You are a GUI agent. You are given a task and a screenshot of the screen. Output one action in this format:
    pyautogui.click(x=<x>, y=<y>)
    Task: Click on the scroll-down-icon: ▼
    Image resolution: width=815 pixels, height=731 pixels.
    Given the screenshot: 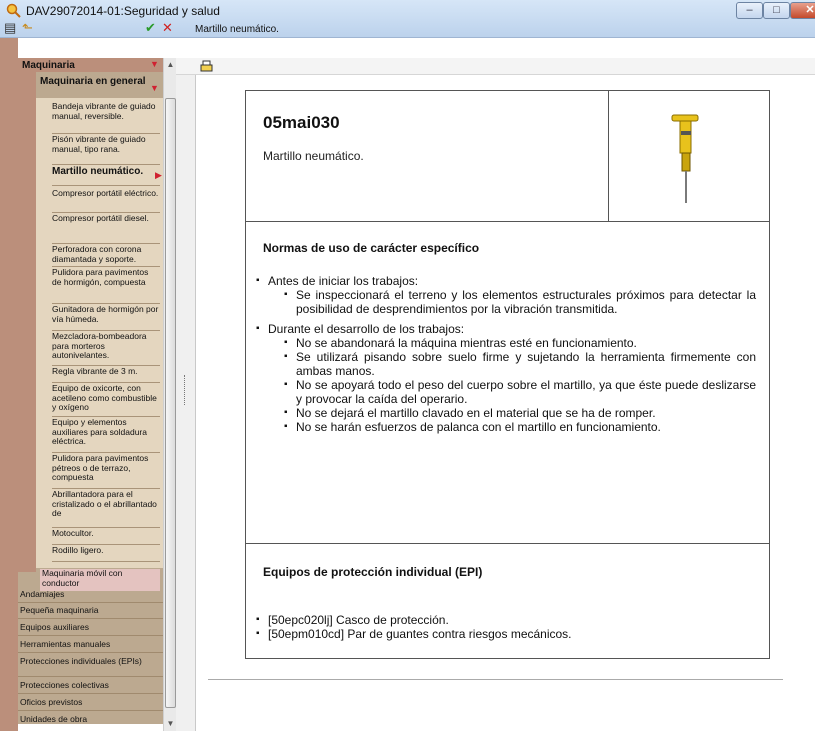 What is the action you would take?
    pyautogui.click(x=170, y=724)
    